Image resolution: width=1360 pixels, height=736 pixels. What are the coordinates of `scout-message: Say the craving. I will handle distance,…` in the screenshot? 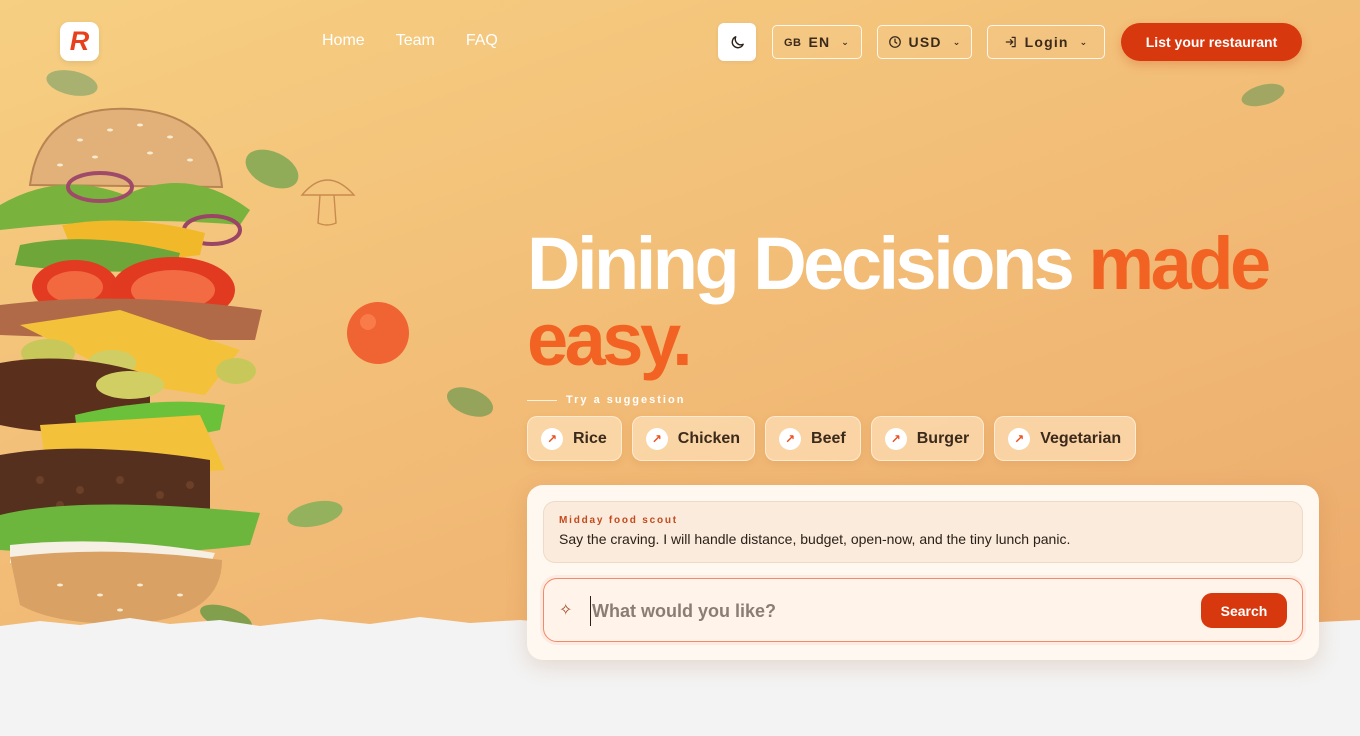 It's located at (815, 539).